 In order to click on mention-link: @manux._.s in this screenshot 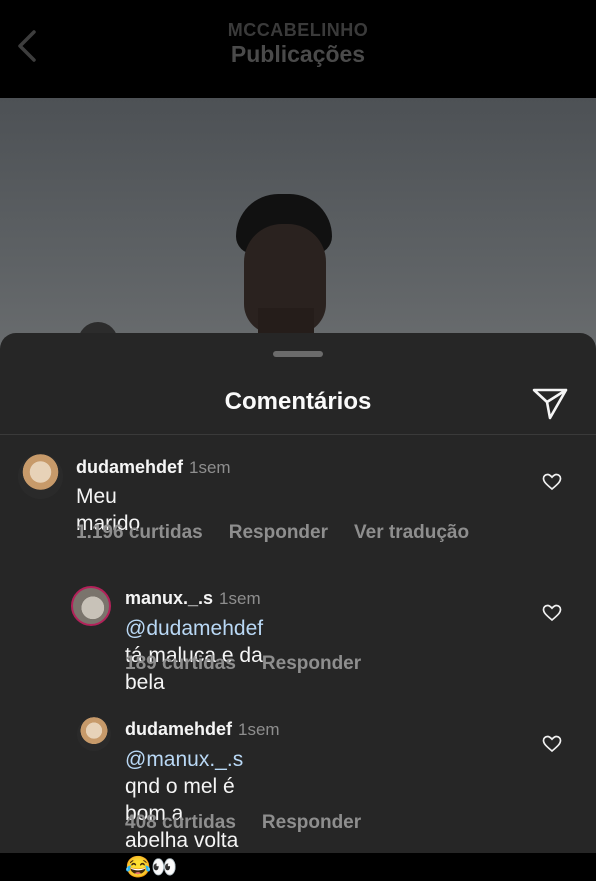, I will do `click(184, 759)`.